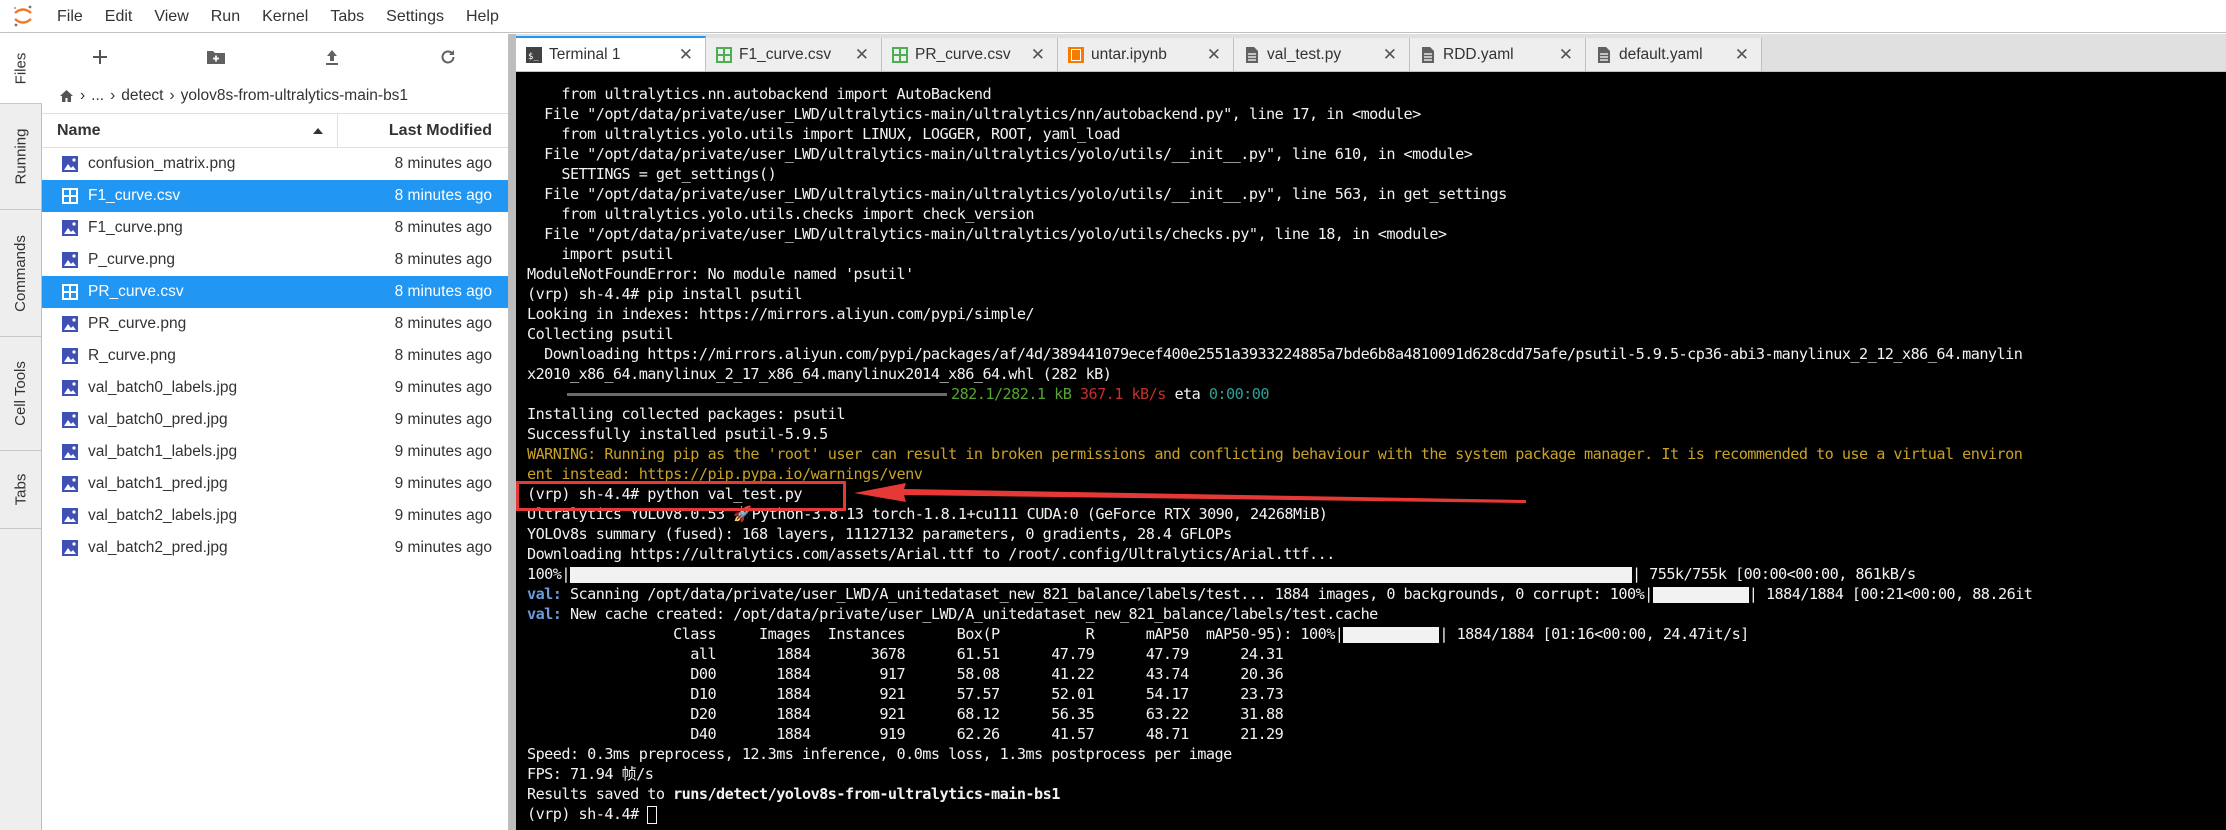 This screenshot has width=2226, height=830. What do you see at coordinates (1252, 54) in the screenshot?
I see `file-icon` at bounding box center [1252, 54].